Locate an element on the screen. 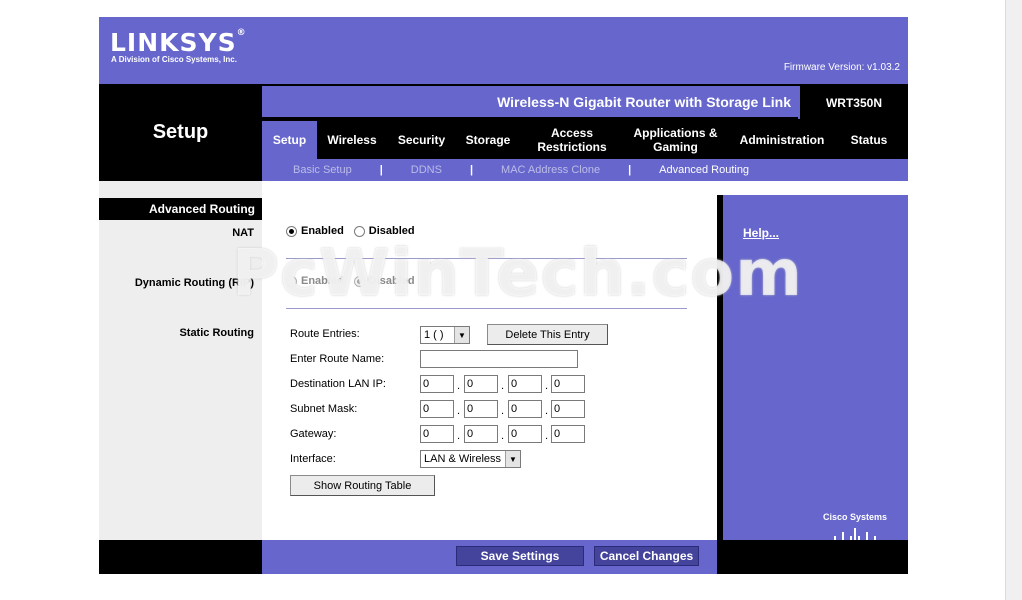  tab-setup: Setup is located at coordinates (289, 140).